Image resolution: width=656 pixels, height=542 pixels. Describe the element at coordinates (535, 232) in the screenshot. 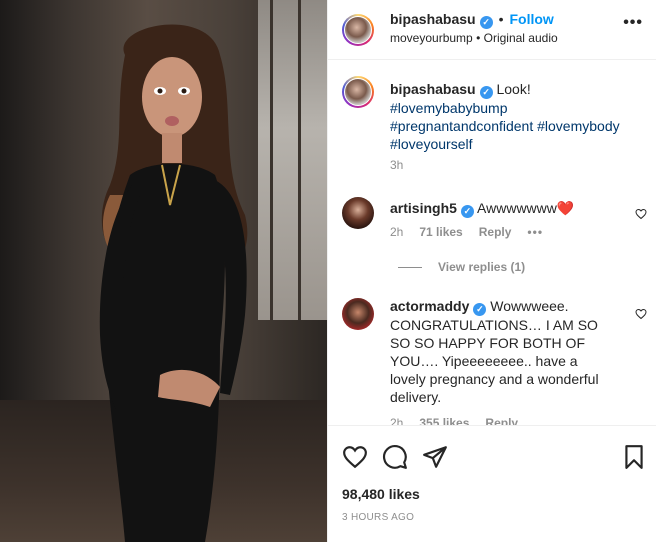

I see `comment-more-icon: •••` at that location.